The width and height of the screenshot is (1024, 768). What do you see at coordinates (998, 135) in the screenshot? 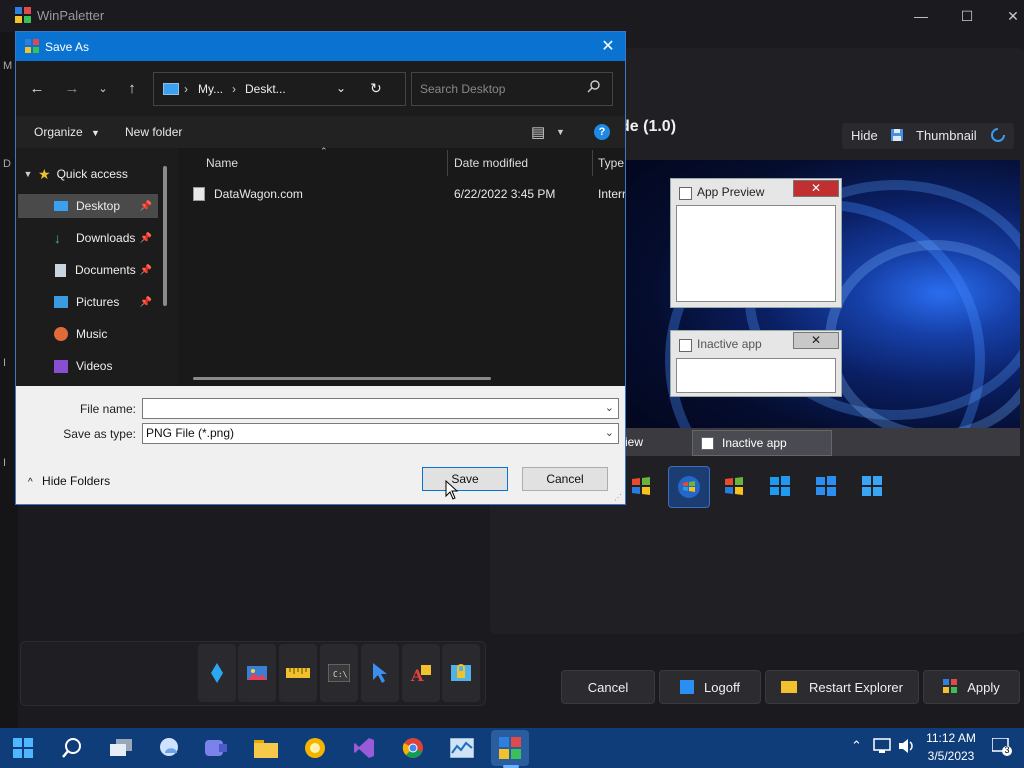
I see `refresh-icon` at bounding box center [998, 135].